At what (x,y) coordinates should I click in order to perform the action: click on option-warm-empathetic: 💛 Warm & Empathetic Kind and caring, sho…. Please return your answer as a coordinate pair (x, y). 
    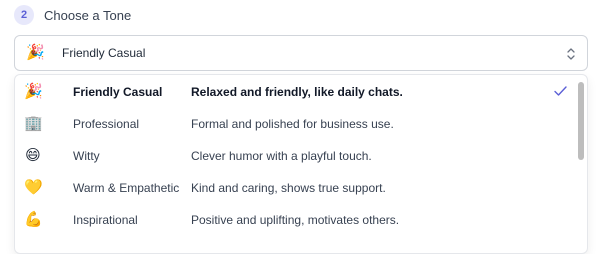
    Looking at the image, I should click on (295, 188).